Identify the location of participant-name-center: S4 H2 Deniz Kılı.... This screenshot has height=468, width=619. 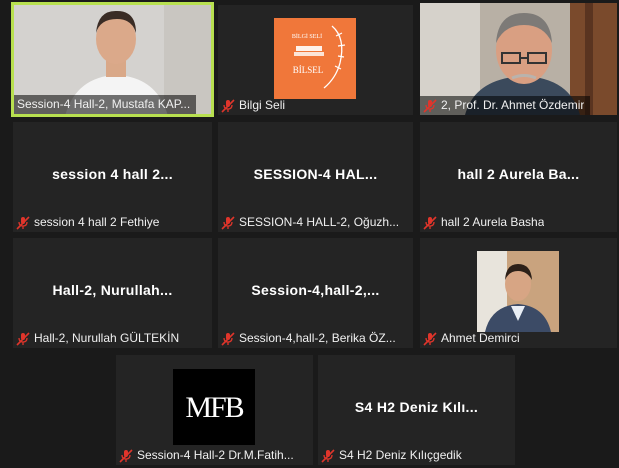
(416, 406).